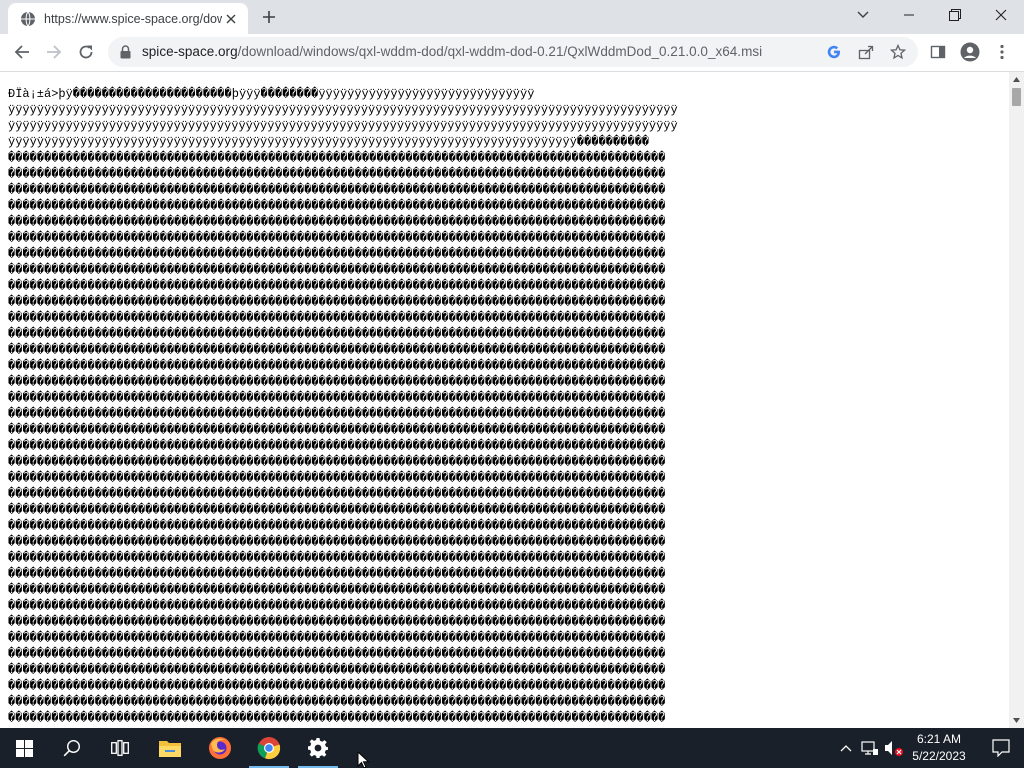  I want to click on volume-muted-icon, so click(894, 748).